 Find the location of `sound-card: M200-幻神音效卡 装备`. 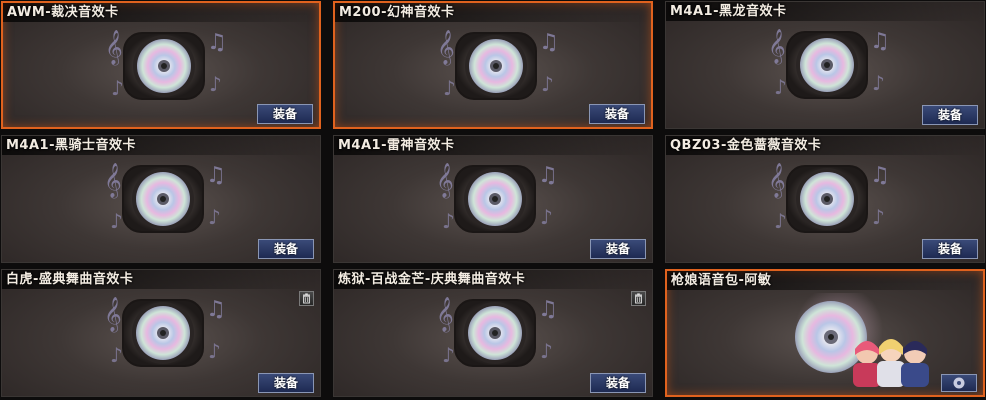

sound-card: M200-幻神音效卡 装备 is located at coordinates (493, 65).